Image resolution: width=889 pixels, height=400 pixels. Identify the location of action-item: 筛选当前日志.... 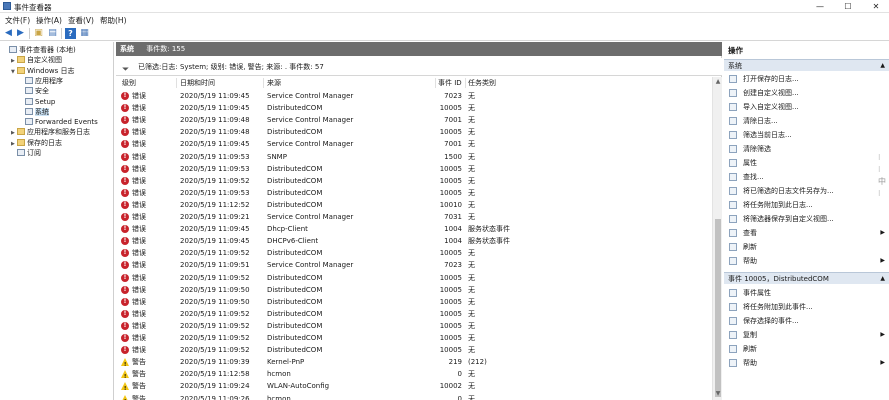
(806, 135).